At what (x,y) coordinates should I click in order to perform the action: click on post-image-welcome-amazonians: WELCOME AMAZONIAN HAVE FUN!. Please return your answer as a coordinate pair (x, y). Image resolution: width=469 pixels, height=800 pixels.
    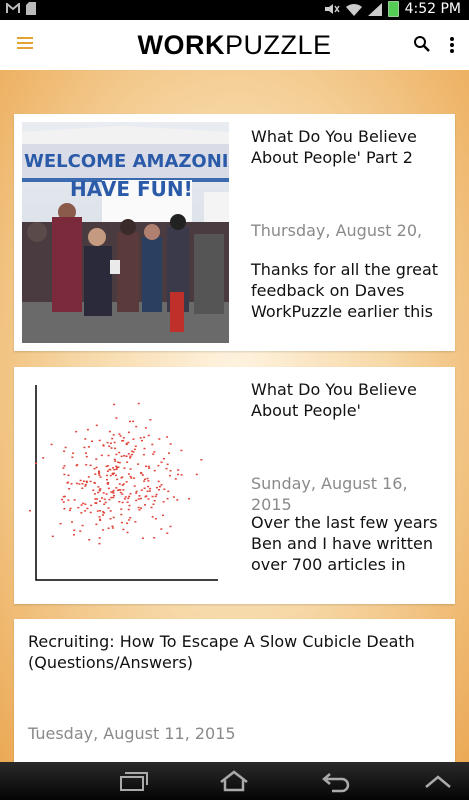
    Looking at the image, I should click on (125, 232).